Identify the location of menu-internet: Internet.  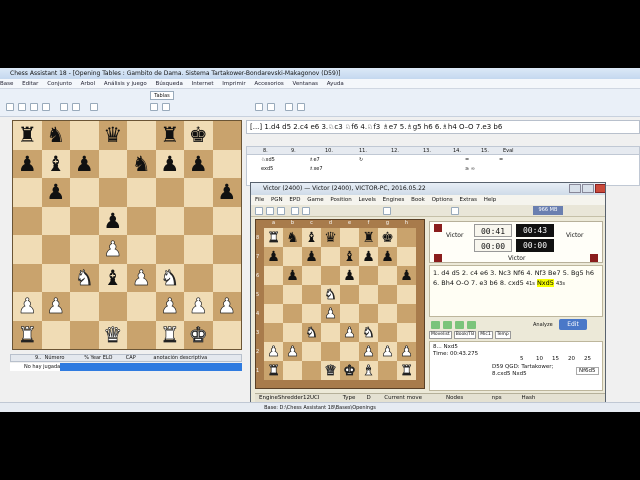
(203, 84).